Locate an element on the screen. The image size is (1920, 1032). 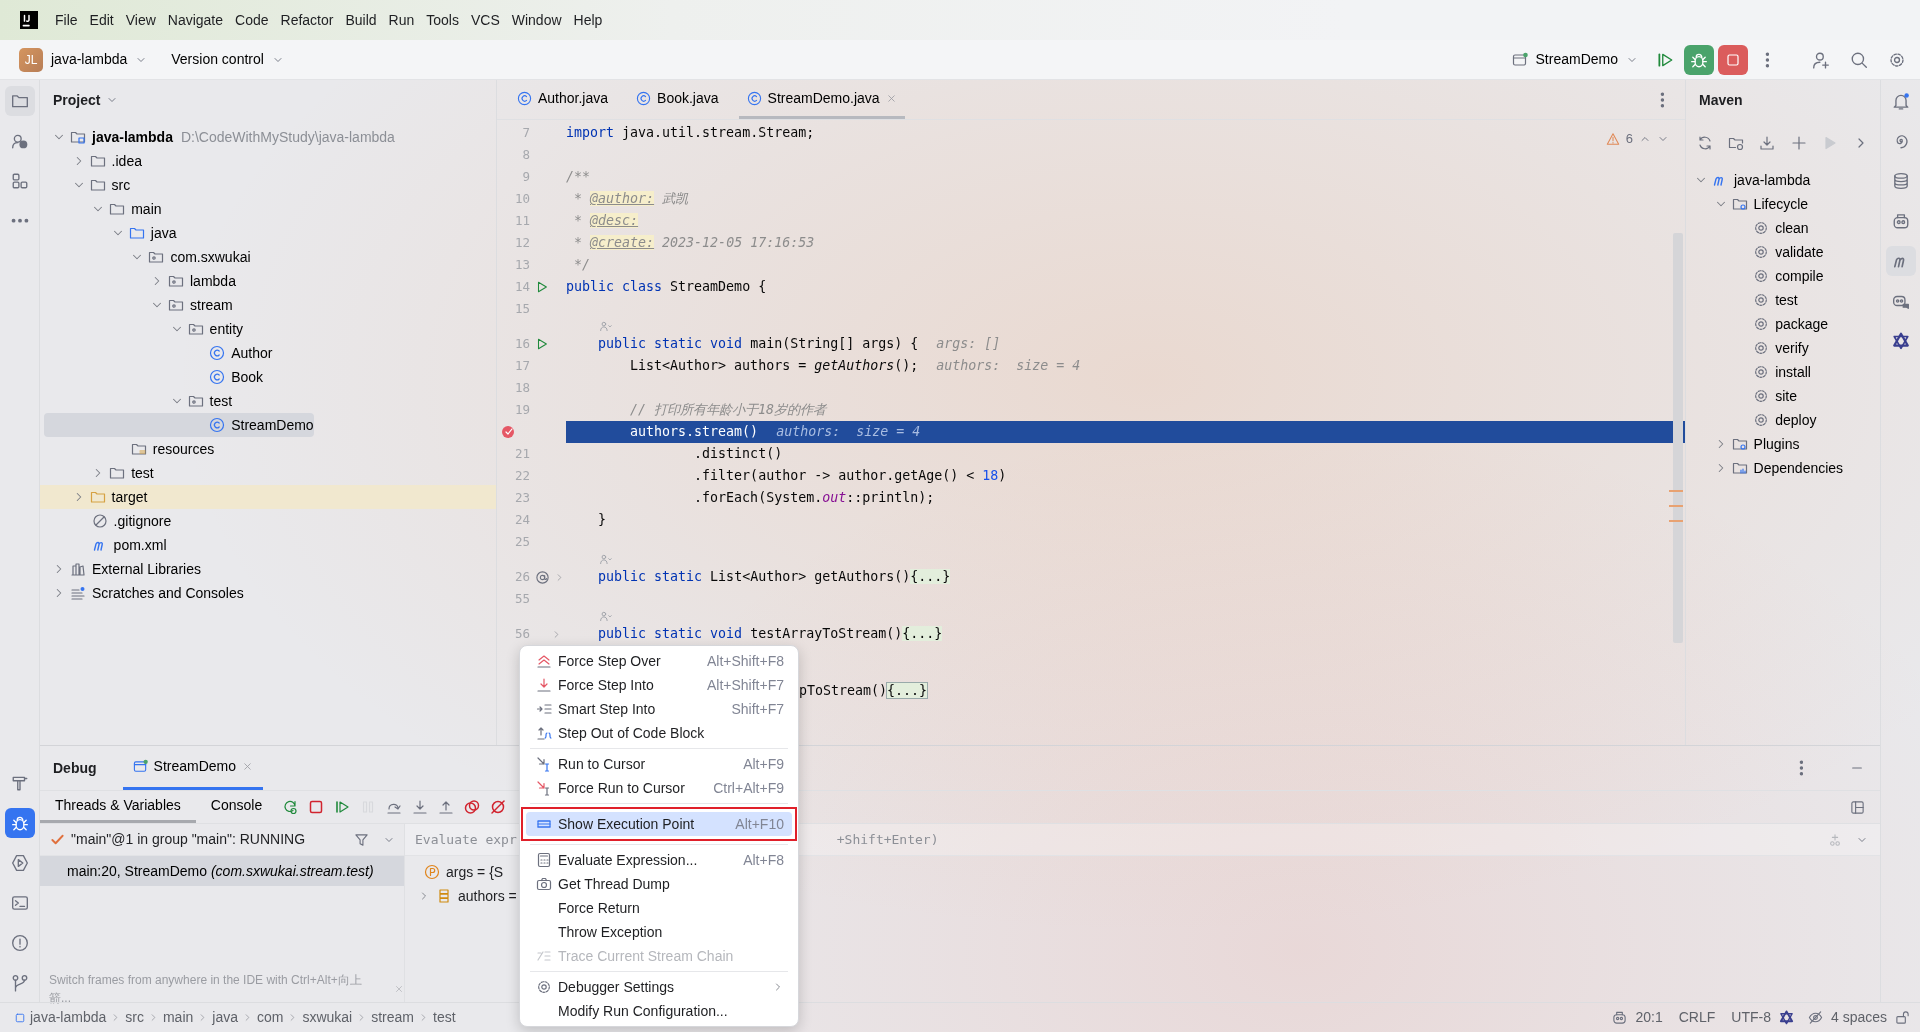
menu-item: Help is located at coordinates (588, 20).